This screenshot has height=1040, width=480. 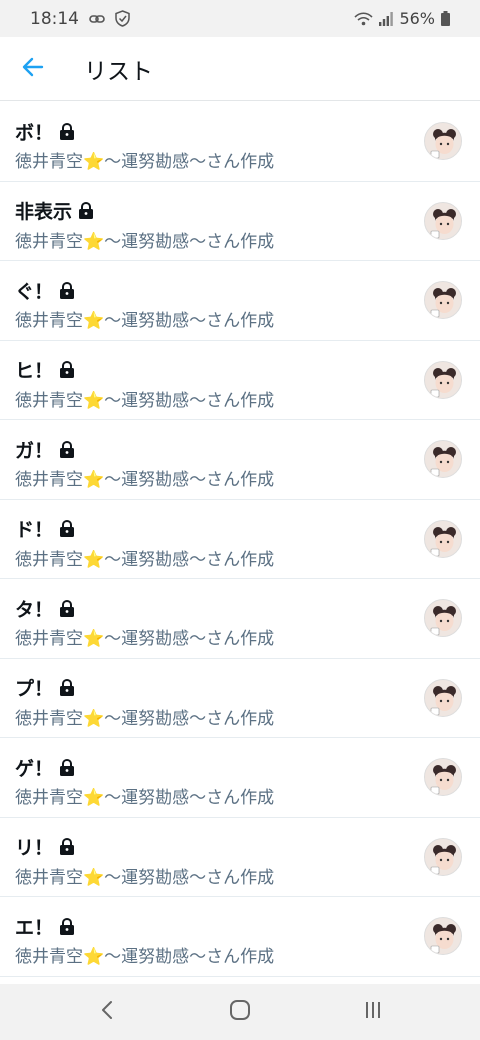 What do you see at coordinates (240, 69) in the screenshot?
I see `app-bar: リスト` at bounding box center [240, 69].